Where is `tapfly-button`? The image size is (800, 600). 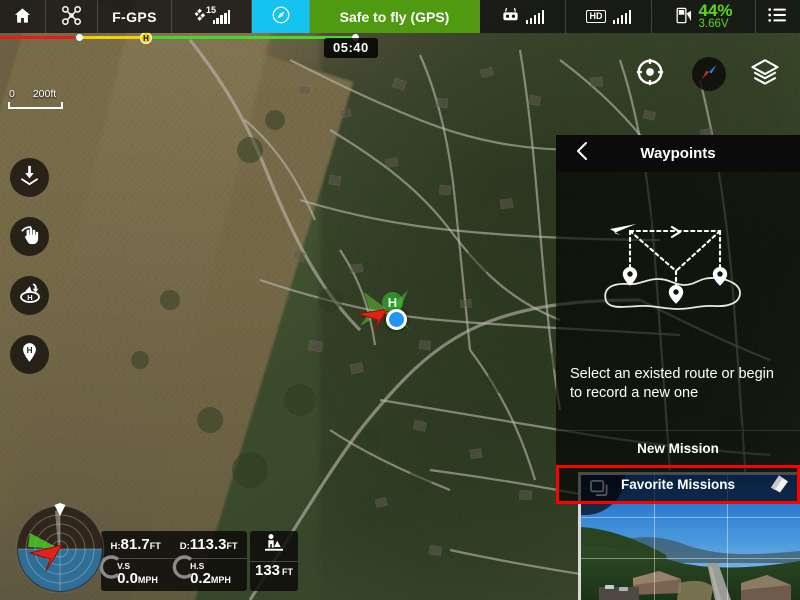 tapfly-button is located at coordinates (29, 236).